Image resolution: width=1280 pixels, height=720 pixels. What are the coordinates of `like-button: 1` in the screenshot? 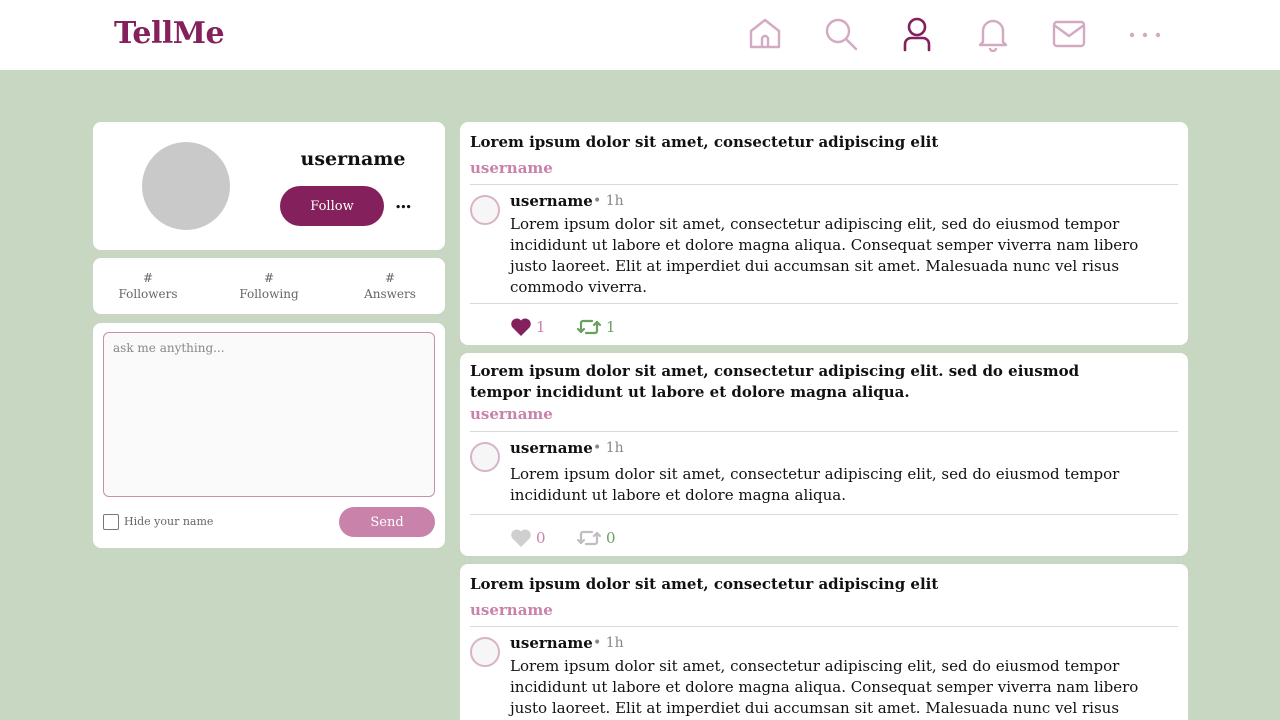 It's located at (528, 327).